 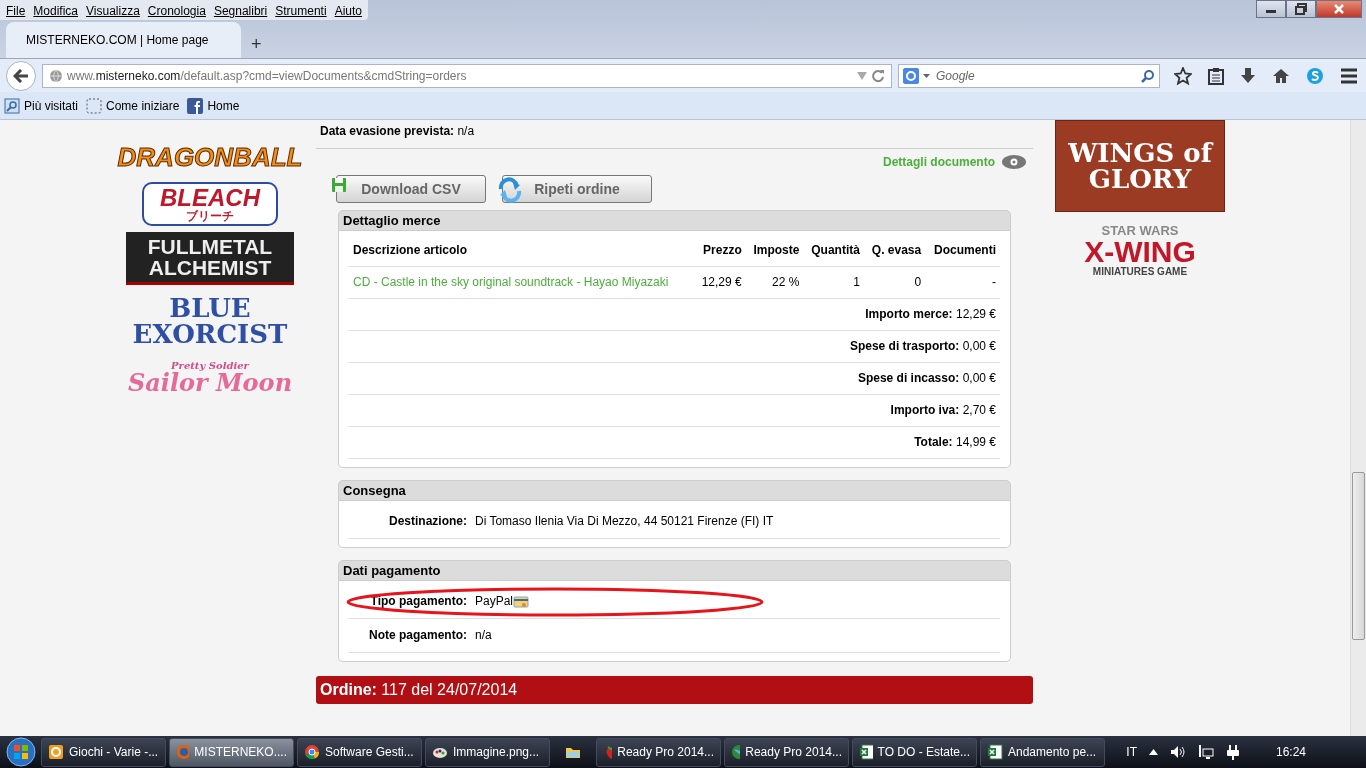 What do you see at coordinates (123, 40) in the screenshot?
I see `browser-tab: MISTERNEKO.COM | Home page` at bounding box center [123, 40].